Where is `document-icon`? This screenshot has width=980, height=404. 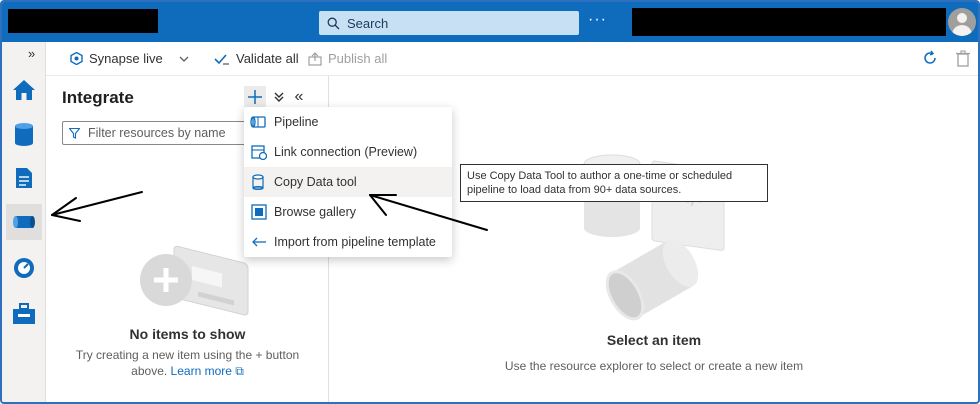
document-icon is located at coordinates (24, 178).